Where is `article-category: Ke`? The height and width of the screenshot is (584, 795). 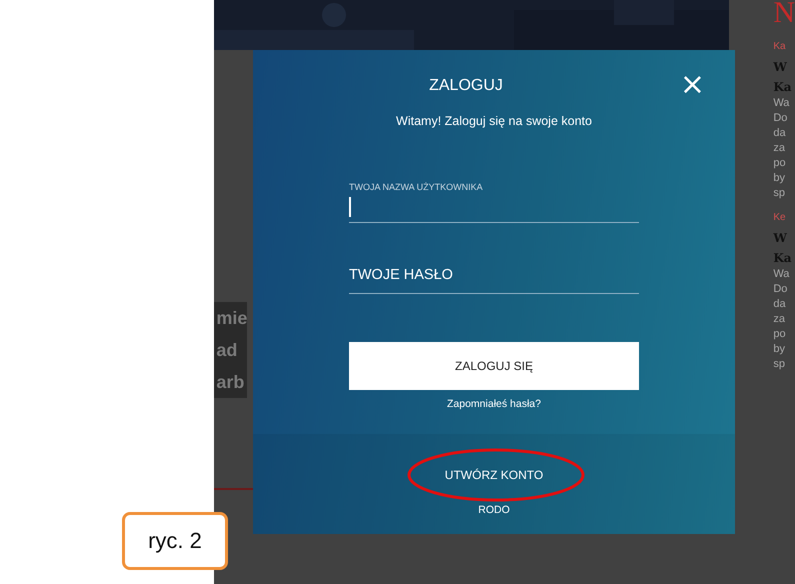
article-category: Ke is located at coordinates (780, 218).